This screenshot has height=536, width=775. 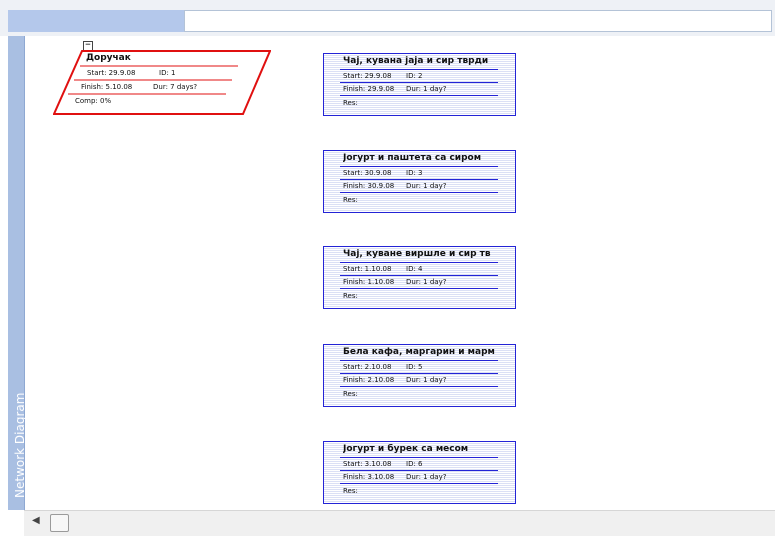 I want to click on horizontal-scrollbar: ◀, so click(x=399, y=523).